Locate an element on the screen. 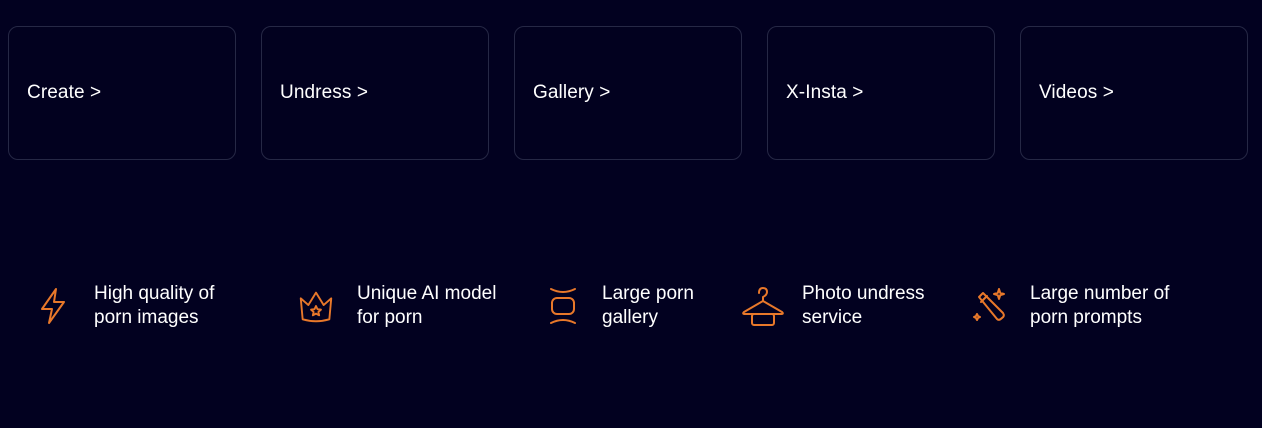  nav-card-create: Create > is located at coordinates (122, 93).